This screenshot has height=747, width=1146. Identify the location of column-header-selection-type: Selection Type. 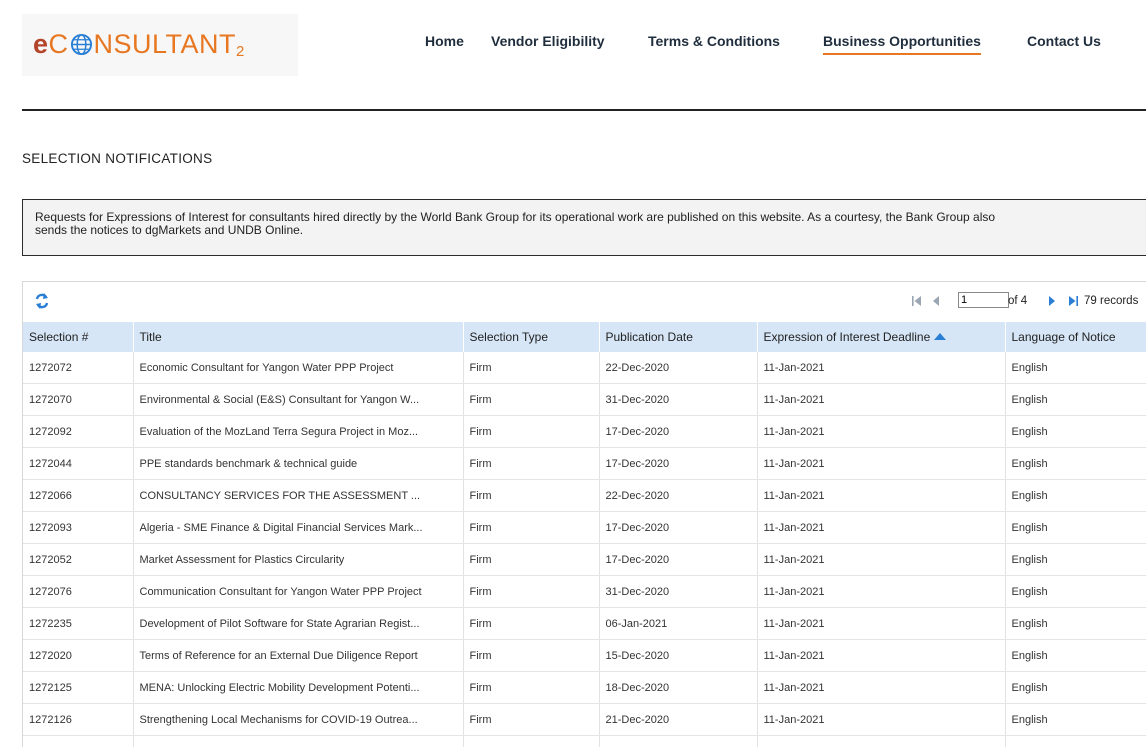
(531, 337).